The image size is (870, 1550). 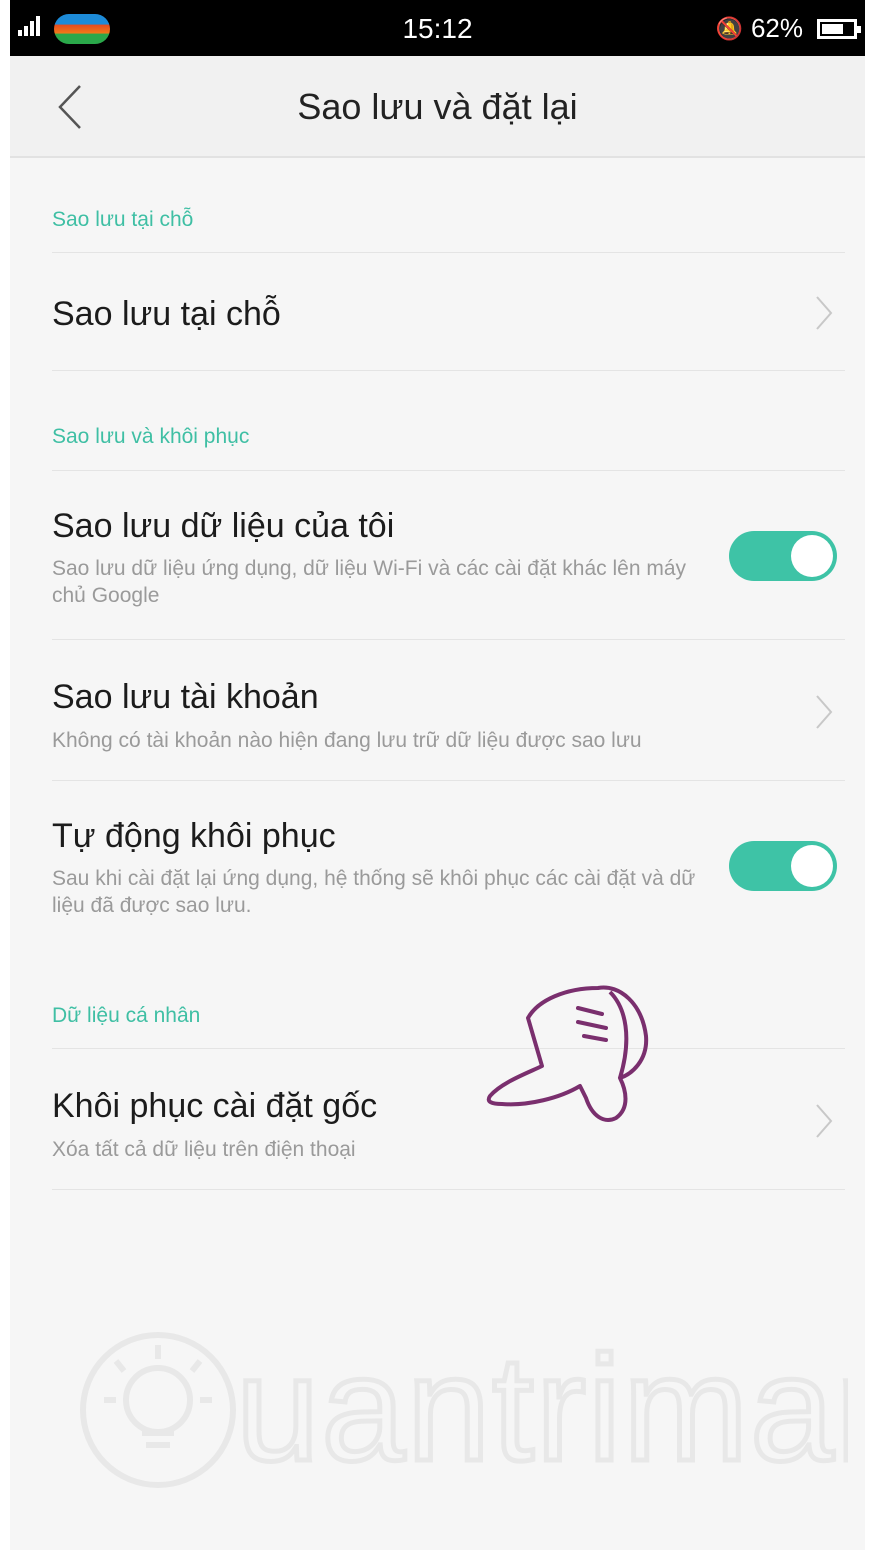 What do you see at coordinates (783, 556) in the screenshot?
I see `backup-data-toggle` at bounding box center [783, 556].